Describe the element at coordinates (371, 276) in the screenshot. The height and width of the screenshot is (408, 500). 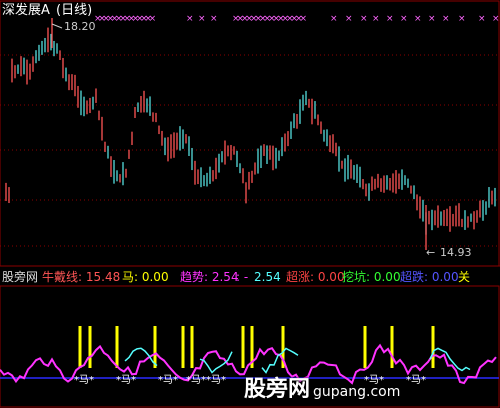
I see `legend-wakeng: 挖坑: 0.00` at that location.